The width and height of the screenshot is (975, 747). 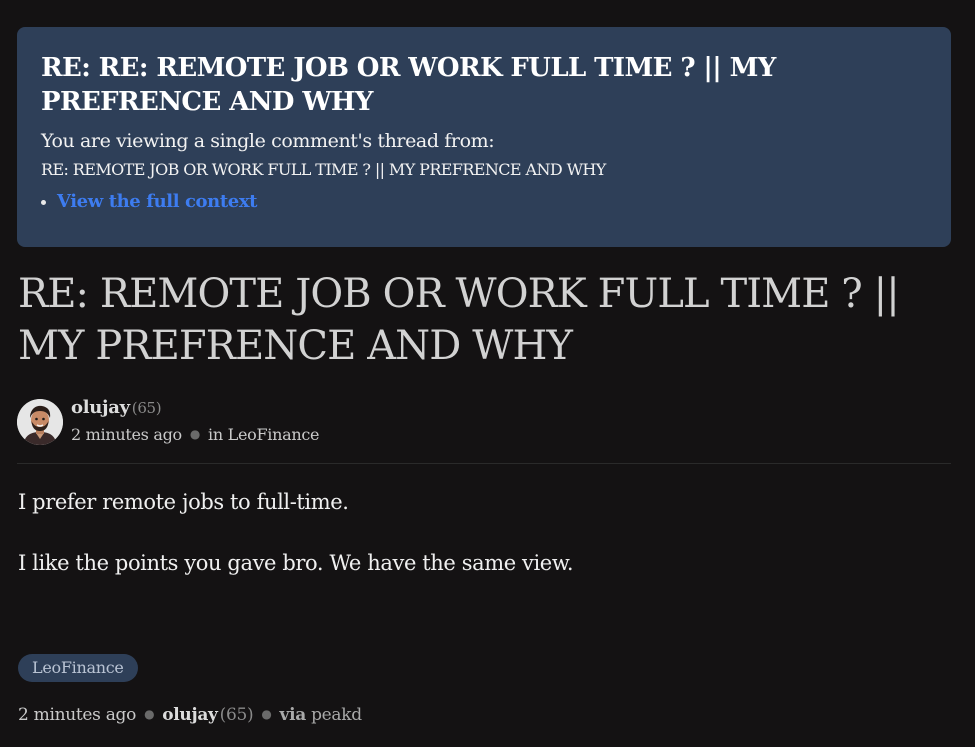 I want to click on post-time: 2 minutes ago, so click(x=126, y=434).